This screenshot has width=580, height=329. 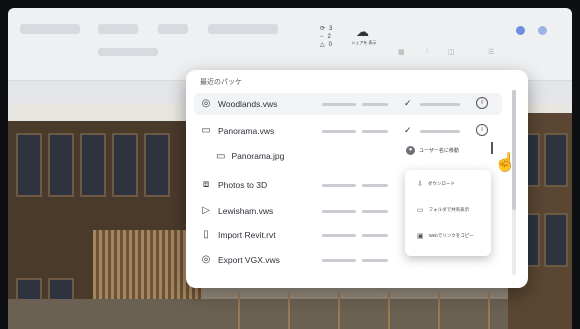 I want to click on item-name: Panorama.vws, so click(x=246, y=131).